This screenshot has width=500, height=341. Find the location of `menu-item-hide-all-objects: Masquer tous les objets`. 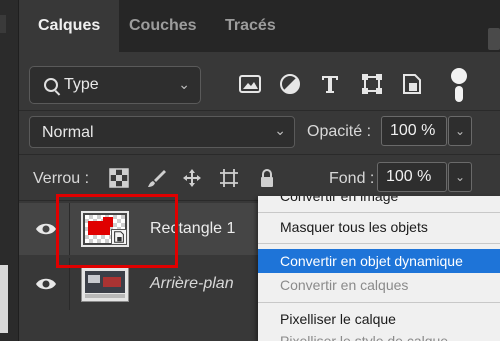

menu-item-hide-all-objects: Masquer tous les objets is located at coordinates (379, 227).